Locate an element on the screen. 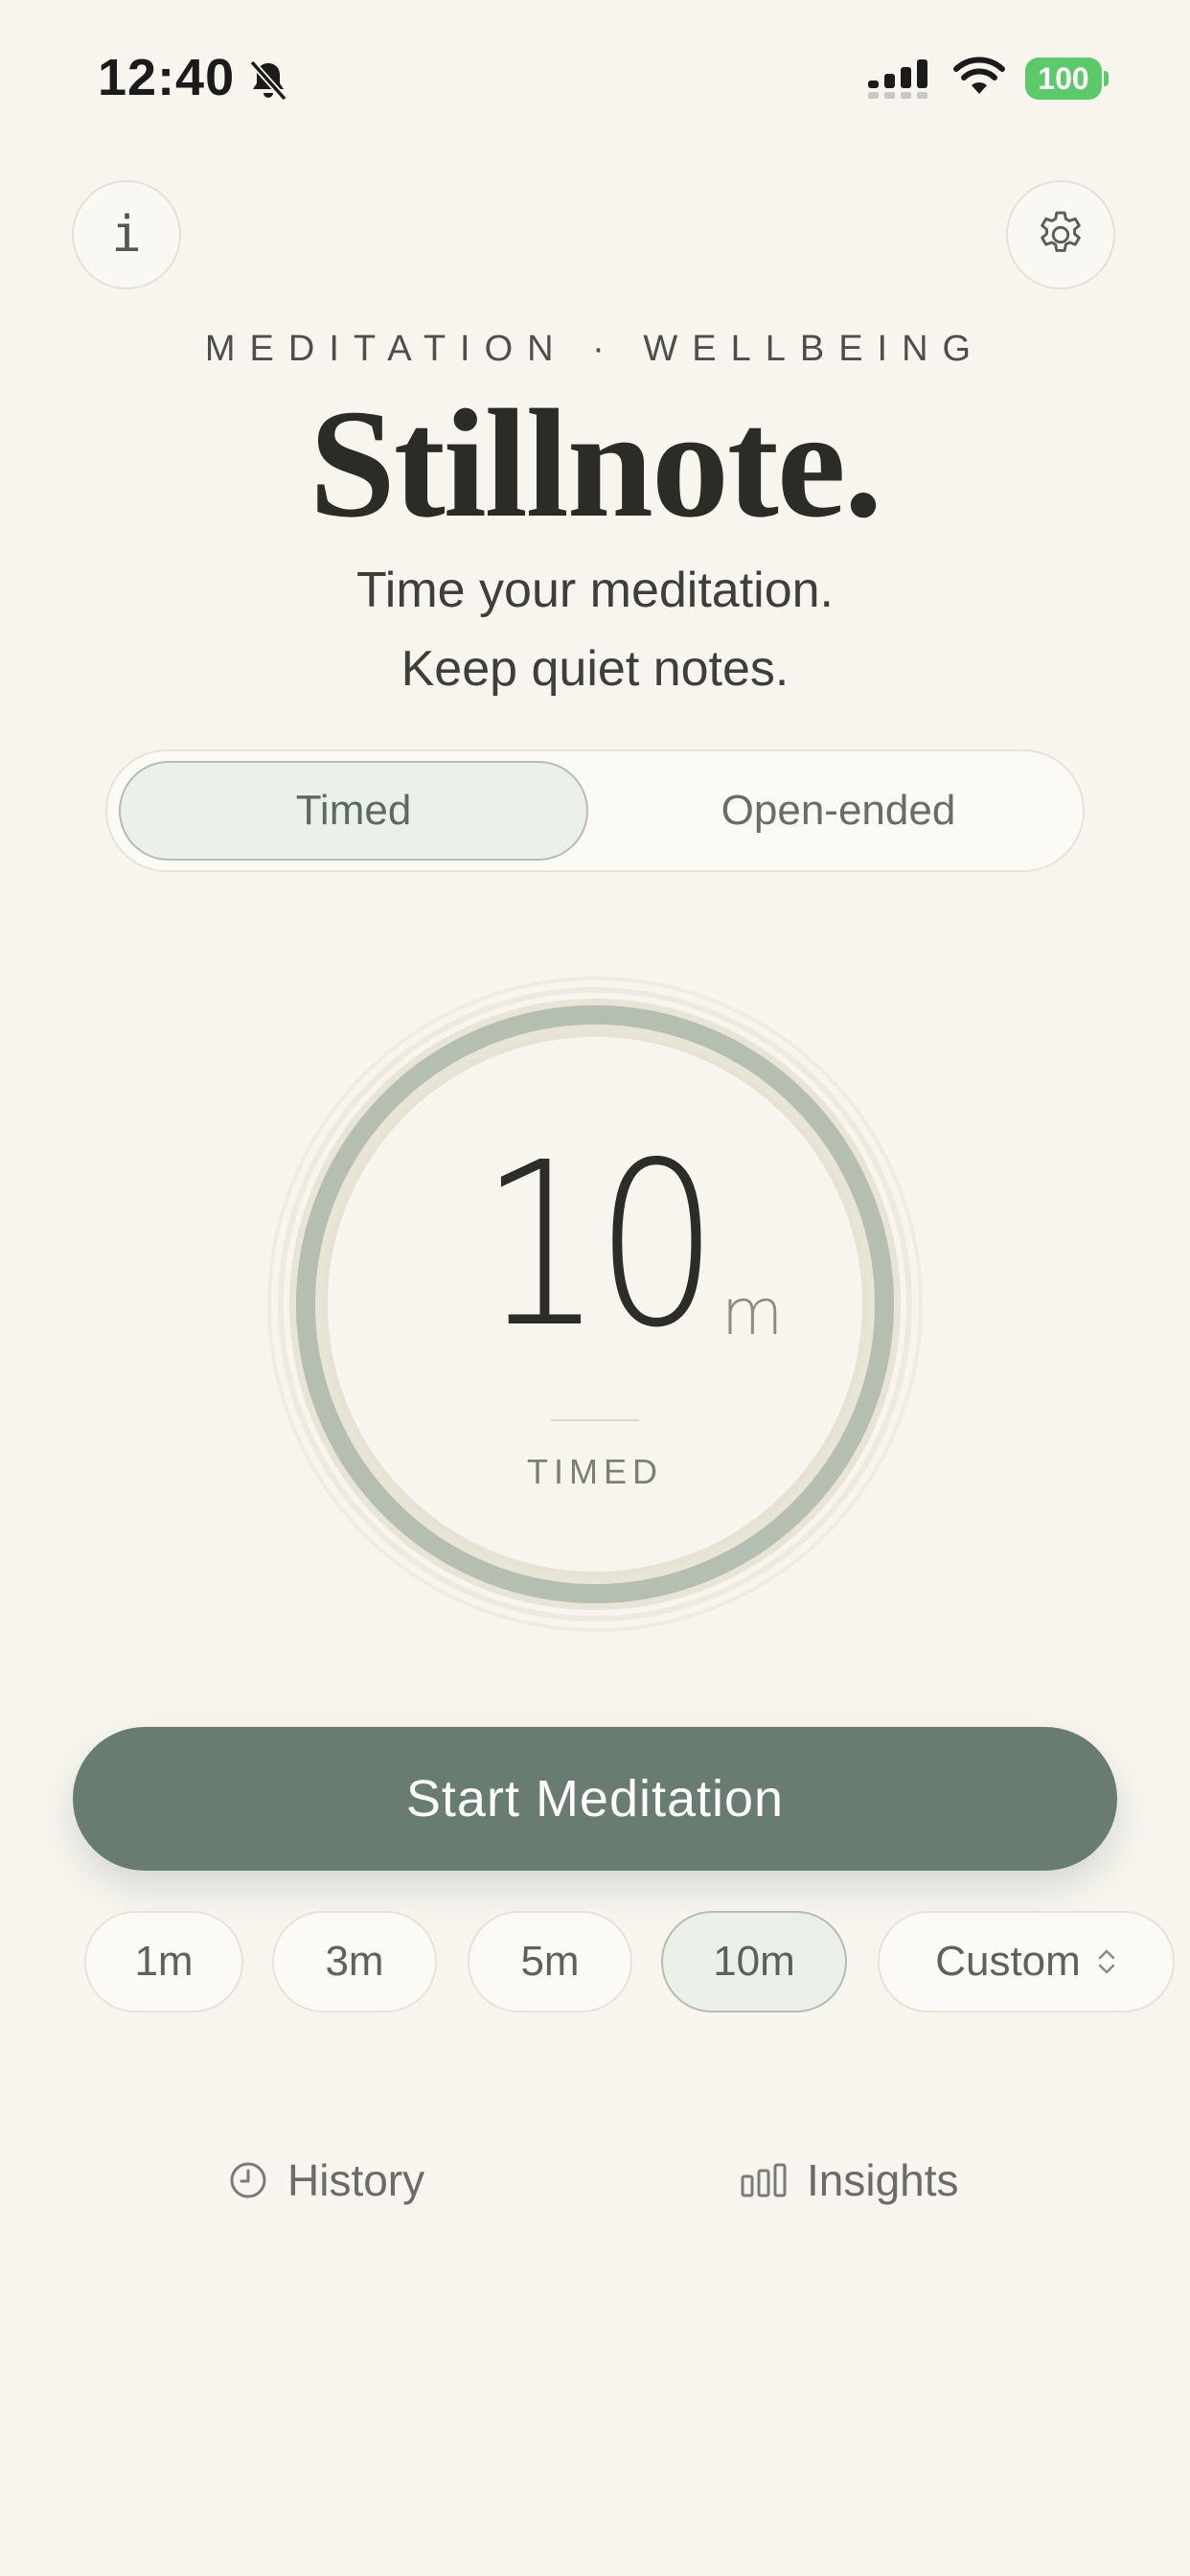 The height and width of the screenshot is (2576, 1190). cellular-signal-icon is located at coordinates (898, 79).